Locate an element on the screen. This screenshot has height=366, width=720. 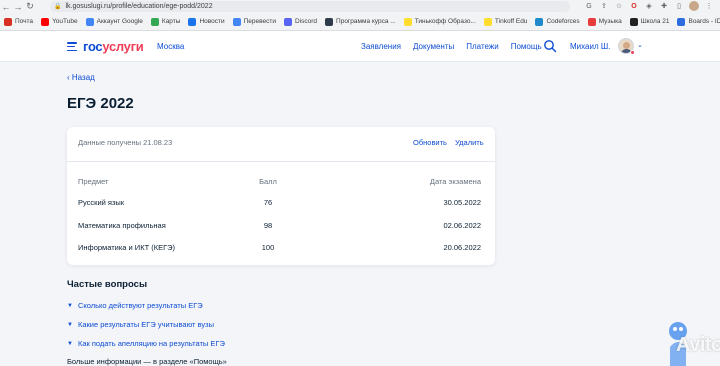
table-cell-score: 76 is located at coordinates (268, 202).